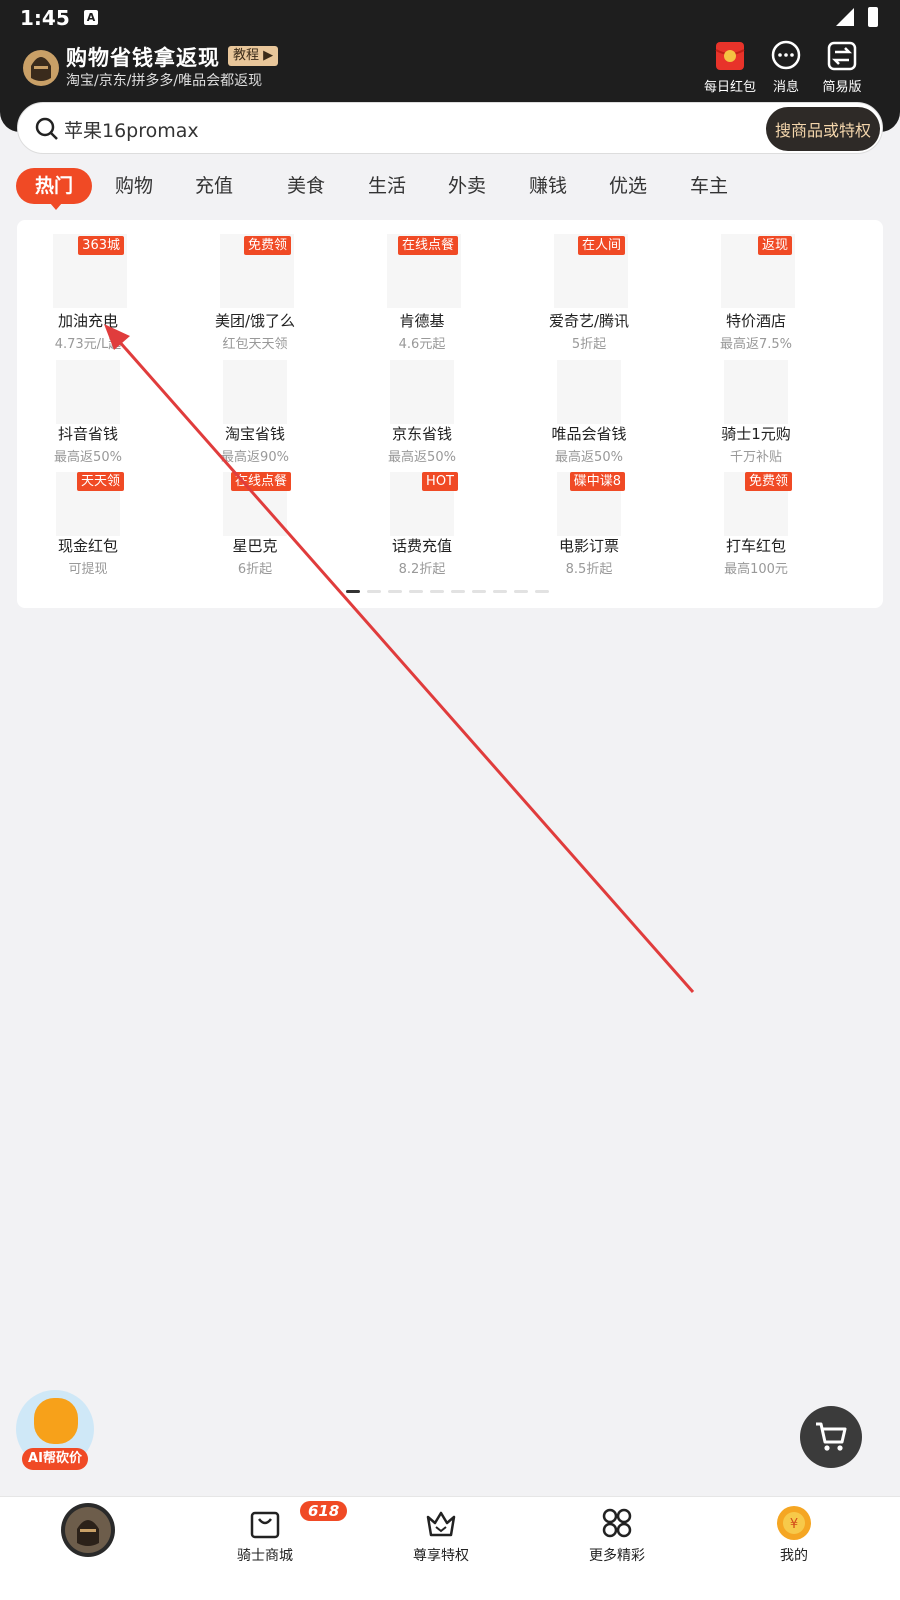  I want to click on item-sub: 红包天天领, so click(255, 344).